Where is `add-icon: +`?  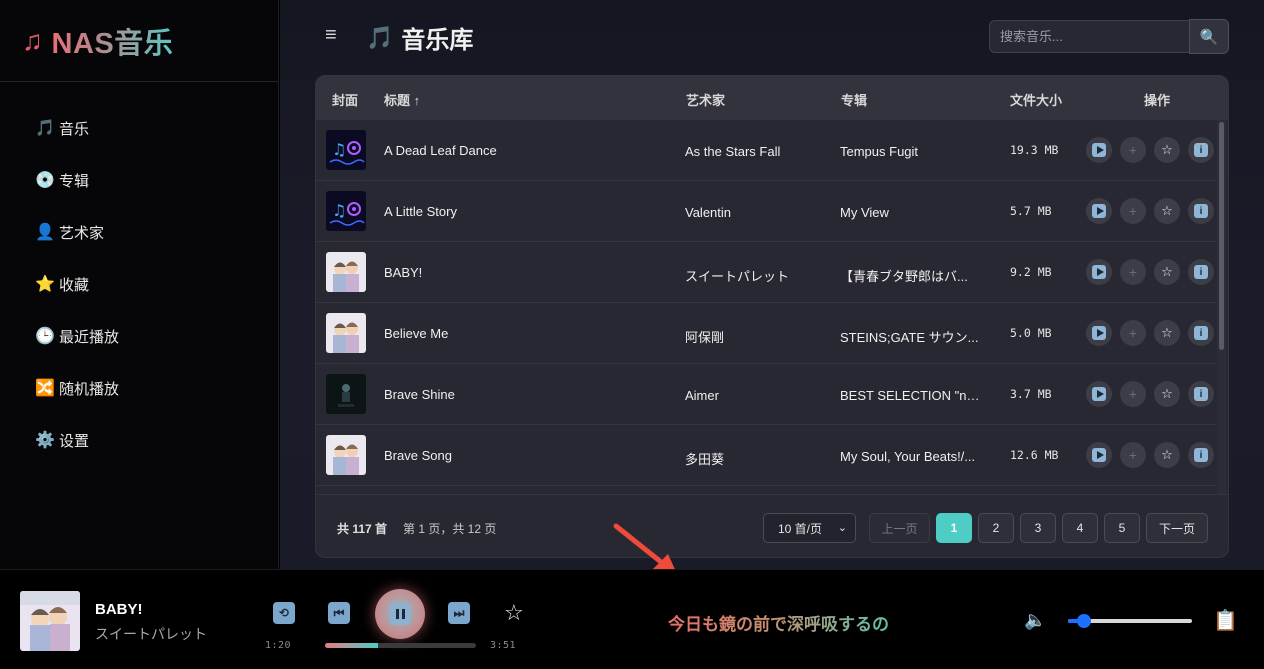 add-icon: + is located at coordinates (1133, 333).